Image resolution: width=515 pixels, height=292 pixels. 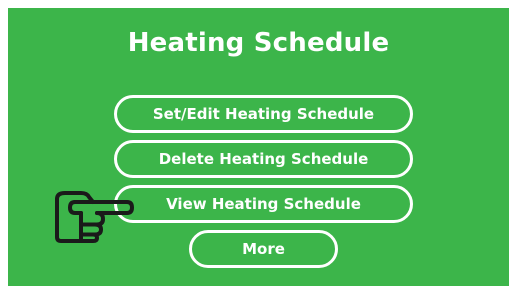 I want to click on pointing-hand-icon, so click(x=94, y=217).